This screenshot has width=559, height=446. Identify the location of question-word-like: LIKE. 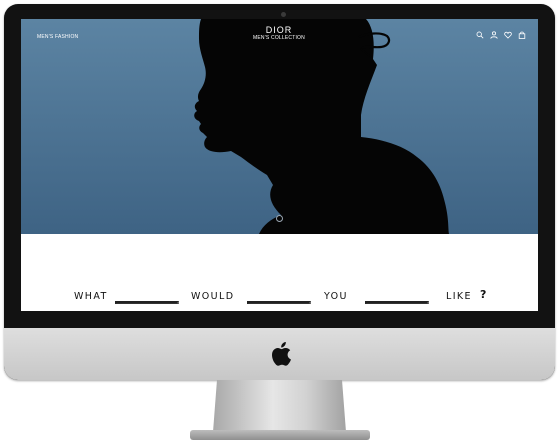
(459, 296).